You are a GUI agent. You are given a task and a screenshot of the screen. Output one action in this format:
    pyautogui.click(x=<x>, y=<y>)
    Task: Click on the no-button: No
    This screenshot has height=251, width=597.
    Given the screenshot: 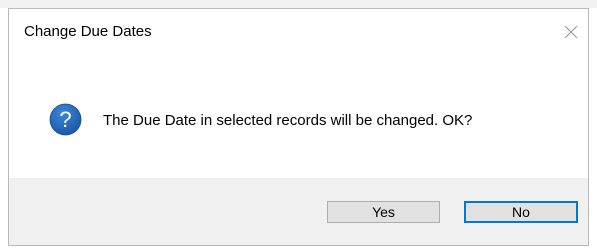 What is the action you would take?
    pyautogui.click(x=521, y=212)
    